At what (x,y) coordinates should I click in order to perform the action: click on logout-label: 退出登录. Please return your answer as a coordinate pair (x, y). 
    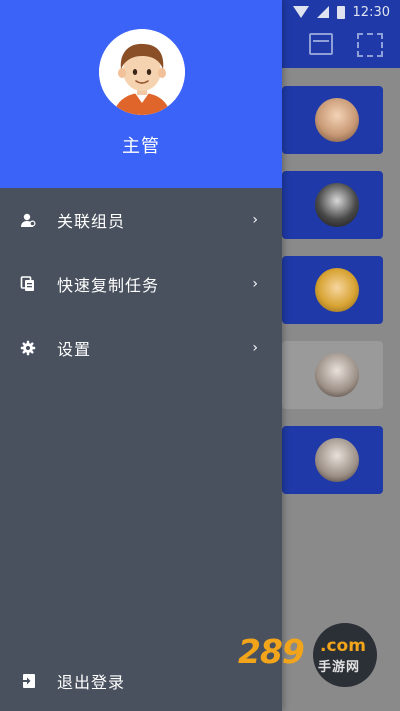
    Looking at the image, I should click on (91, 682).